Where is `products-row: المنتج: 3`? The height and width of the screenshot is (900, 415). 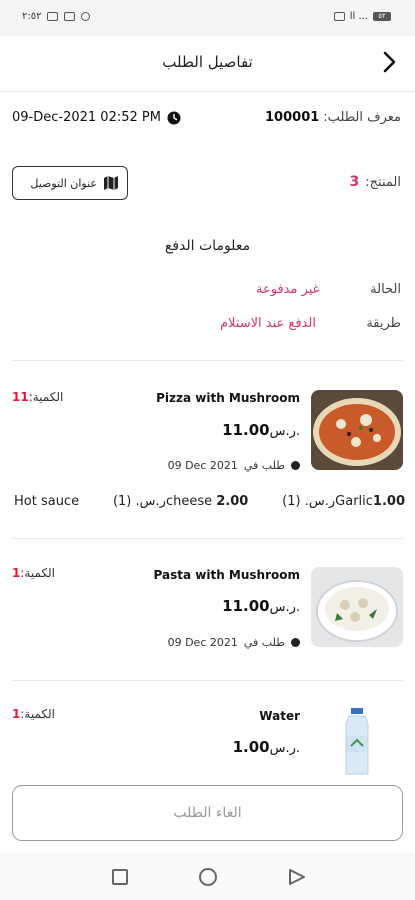
products-row: المنتج: 3 is located at coordinates (375, 182).